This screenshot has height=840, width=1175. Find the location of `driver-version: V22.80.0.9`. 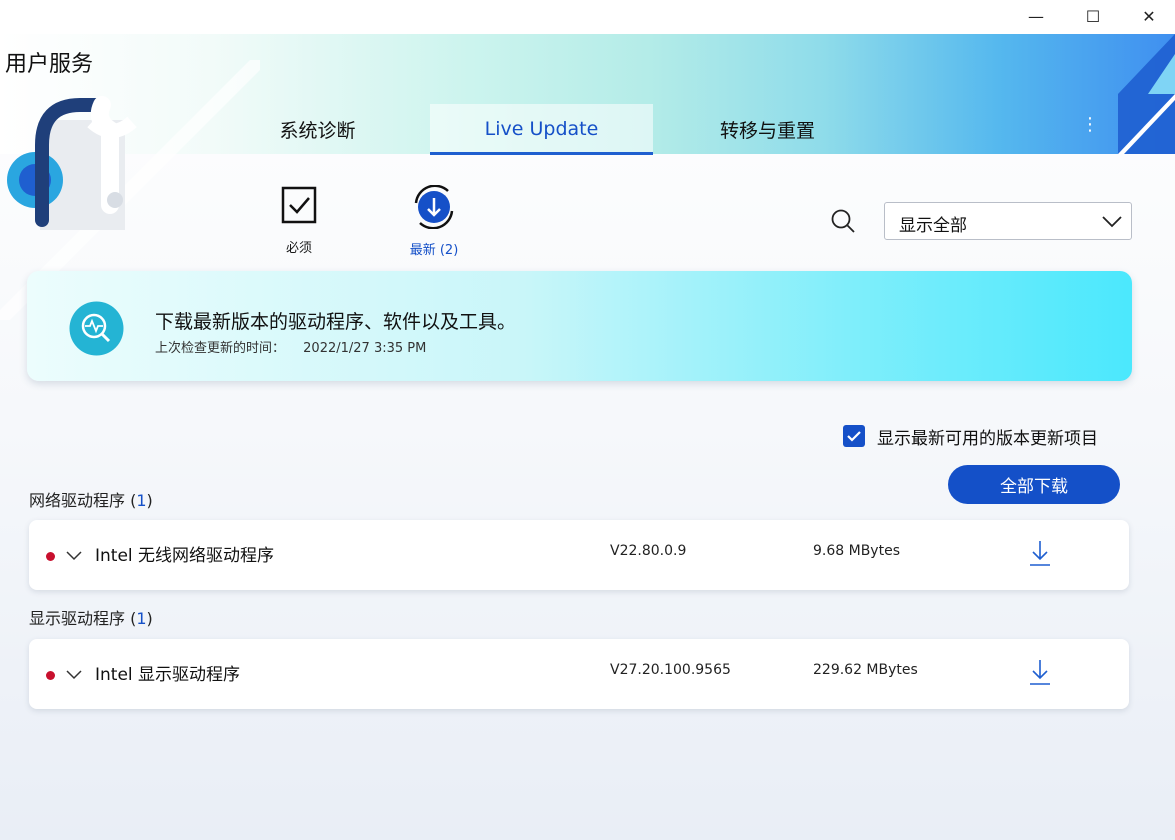

driver-version: V22.80.0.9 is located at coordinates (648, 551).